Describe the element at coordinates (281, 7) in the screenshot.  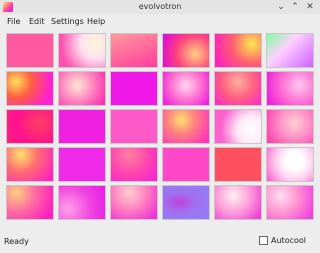
I see `minimize-icon: ⌄` at that location.